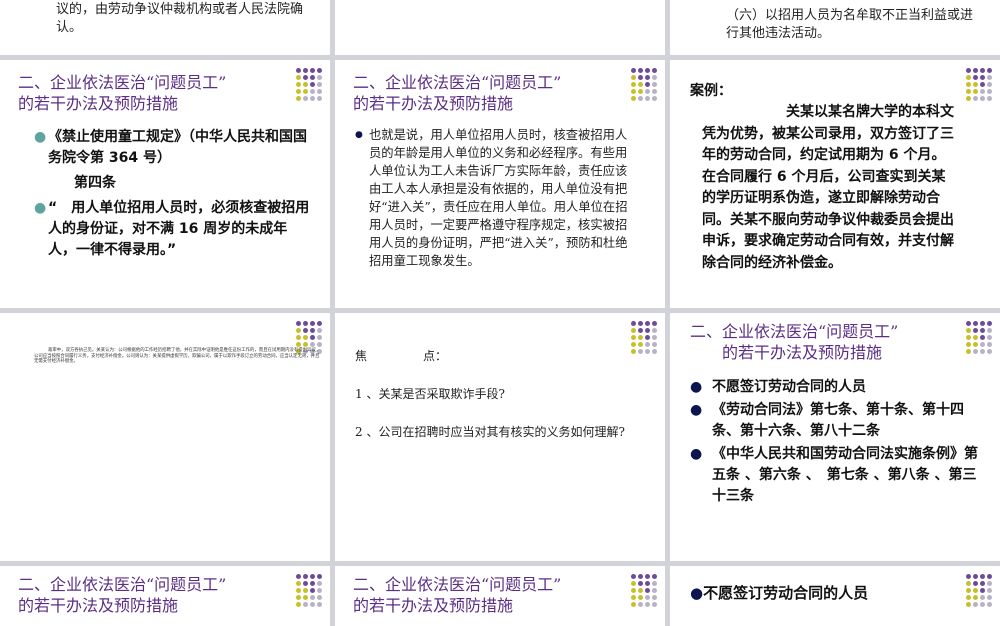 The height and width of the screenshot is (626, 1000). I want to click on slide-bottom-left: 二、企业依法医治“问题员工” 的若干办法及预防措施, so click(165, 596).